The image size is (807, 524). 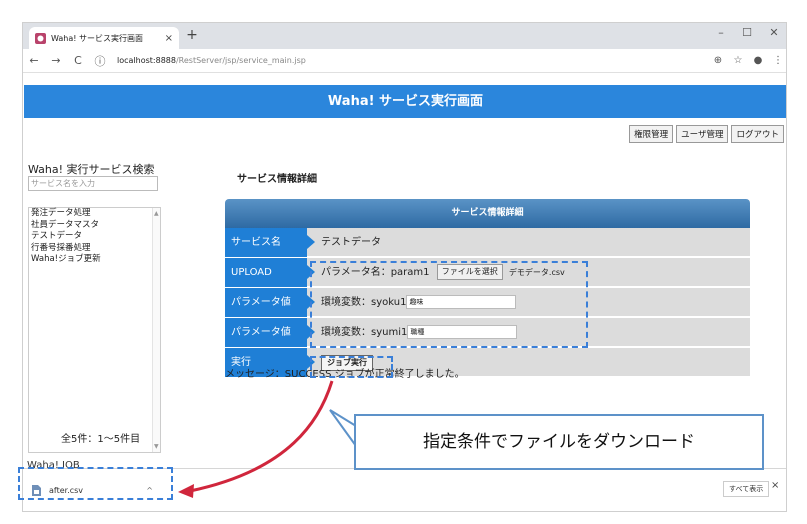 What do you see at coordinates (351, 367) in the screenshot?
I see `highlight-run-box` at bounding box center [351, 367].